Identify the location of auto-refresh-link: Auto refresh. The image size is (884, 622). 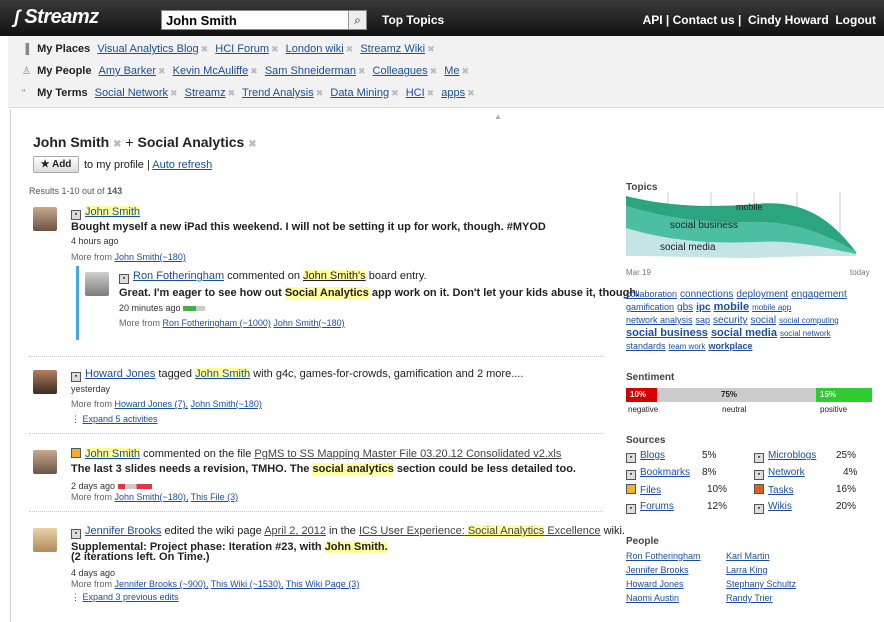
(182, 165).